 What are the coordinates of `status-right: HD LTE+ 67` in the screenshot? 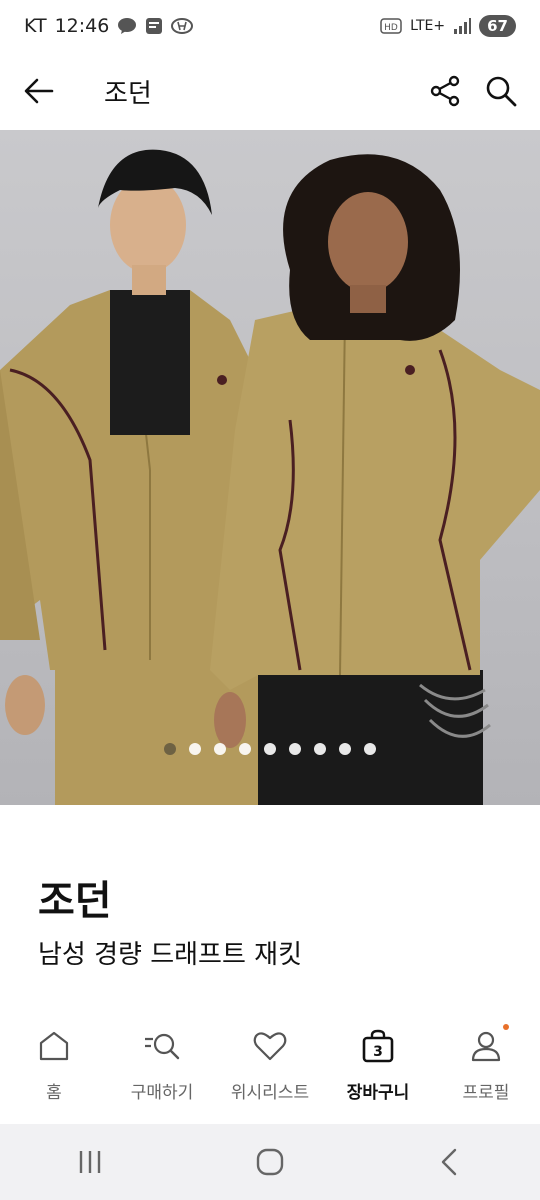 It's located at (448, 26).